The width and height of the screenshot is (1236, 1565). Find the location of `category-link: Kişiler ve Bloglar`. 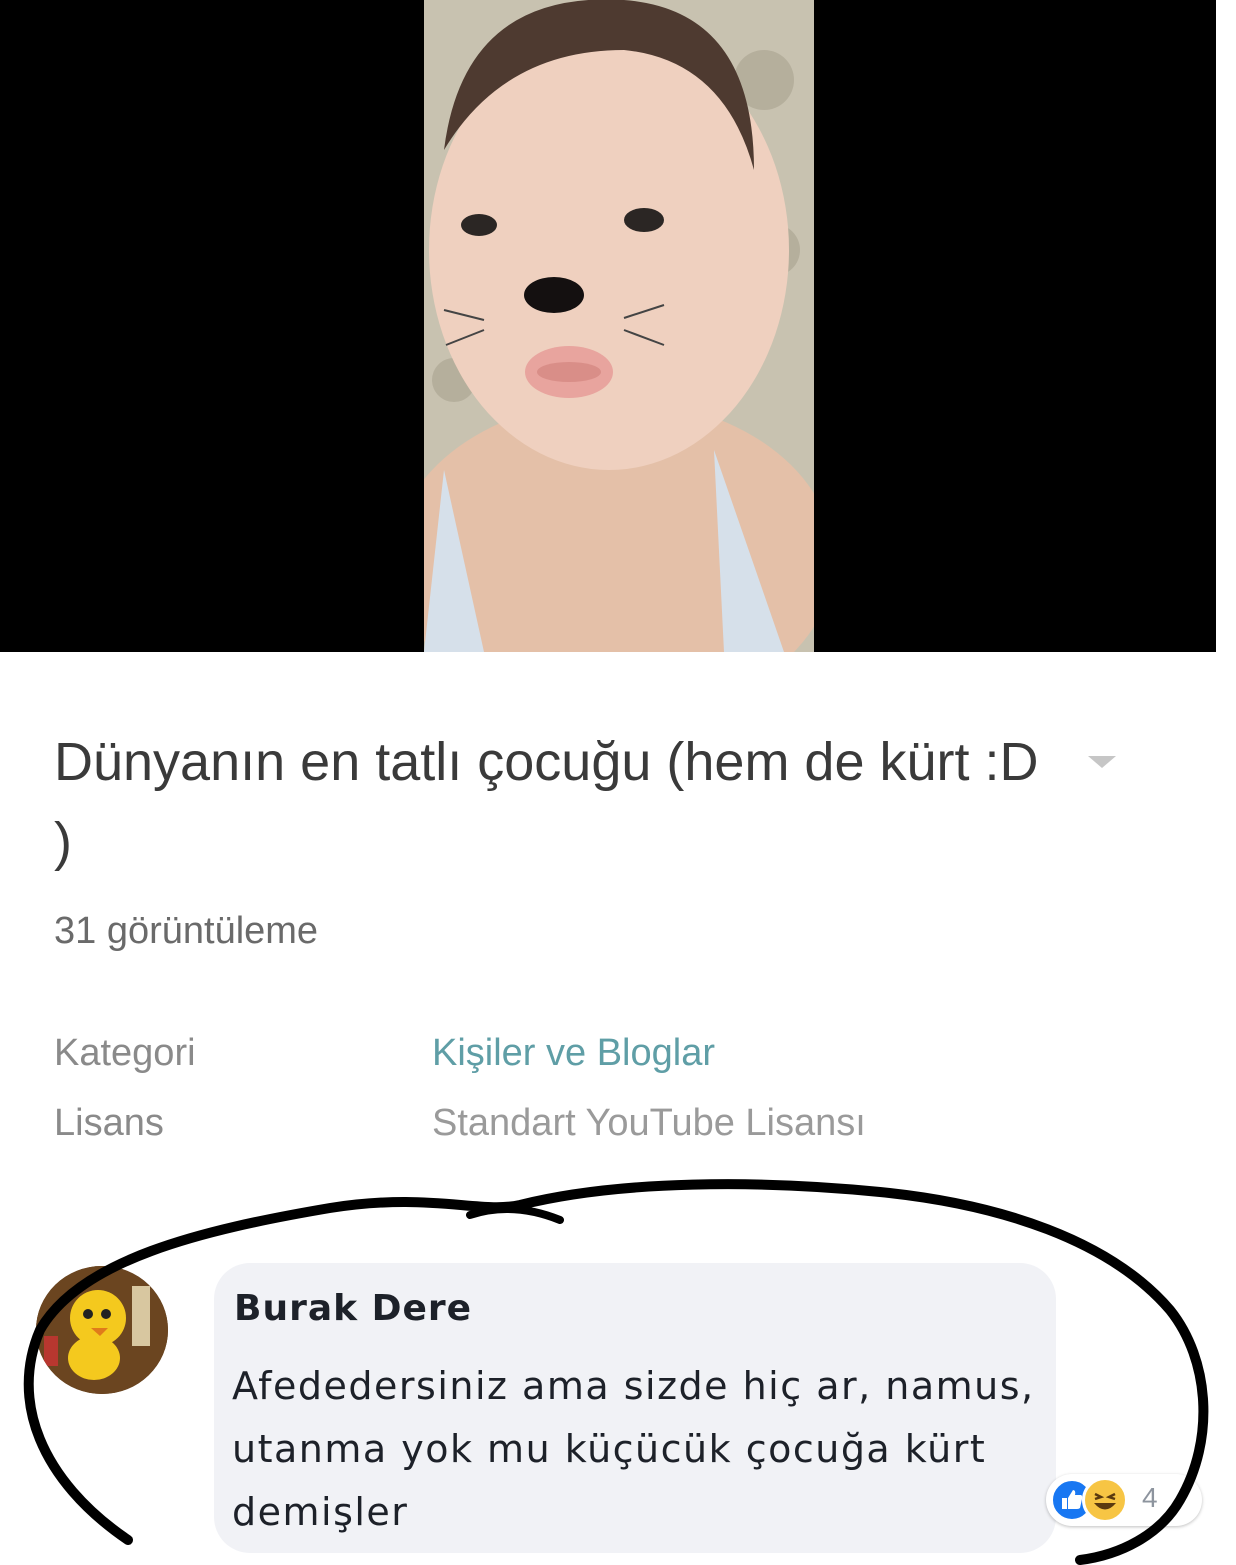

category-link: Kişiler ve Bloglar is located at coordinates (573, 1053).